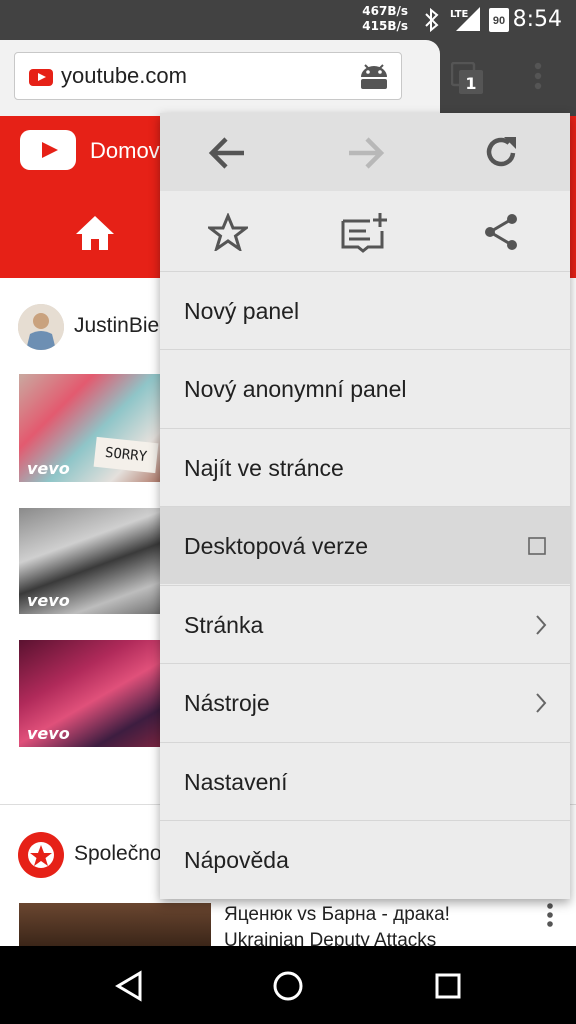 This screenshot has height=1024, width=576. What do you see at coordinates (459, 14) in the screenshot?
I see `svg-text: LTE` at bounding box center [459, 14].